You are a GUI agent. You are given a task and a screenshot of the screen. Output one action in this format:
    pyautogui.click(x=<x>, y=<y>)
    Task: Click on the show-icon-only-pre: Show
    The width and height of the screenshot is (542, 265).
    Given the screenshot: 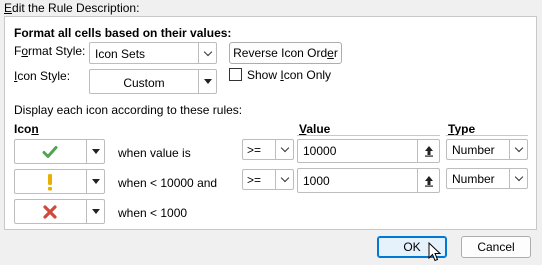 What is the action you would take?
    pyautogui.click(x=264, y=75)
    